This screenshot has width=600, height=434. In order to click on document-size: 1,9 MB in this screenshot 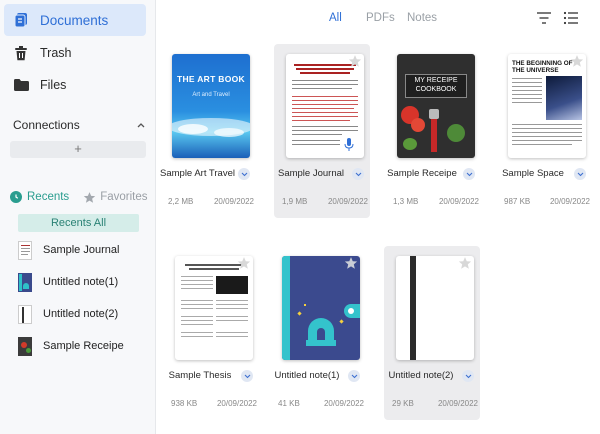, I will do `click(295, 201)`.